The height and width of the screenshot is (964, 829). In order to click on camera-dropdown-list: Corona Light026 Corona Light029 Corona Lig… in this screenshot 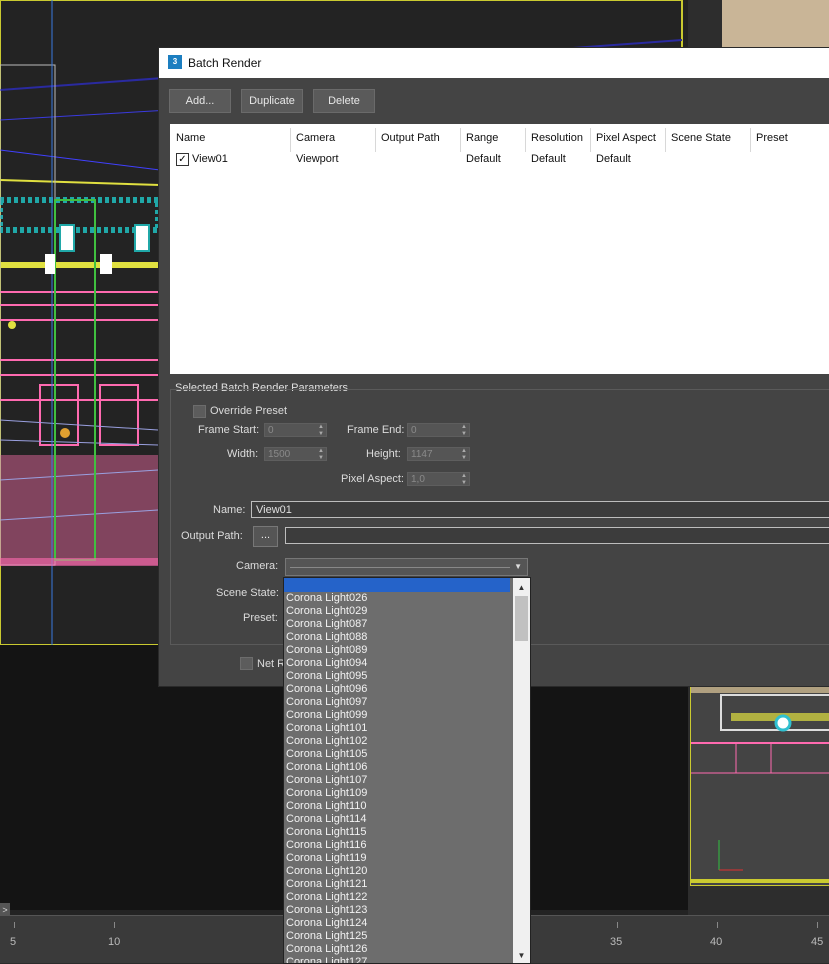, I will do `click(407, 770)`.